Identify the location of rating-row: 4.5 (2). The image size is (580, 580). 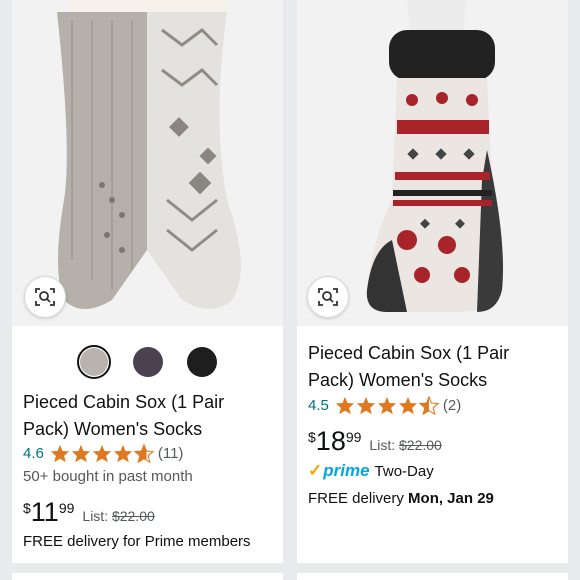
(384, 405).